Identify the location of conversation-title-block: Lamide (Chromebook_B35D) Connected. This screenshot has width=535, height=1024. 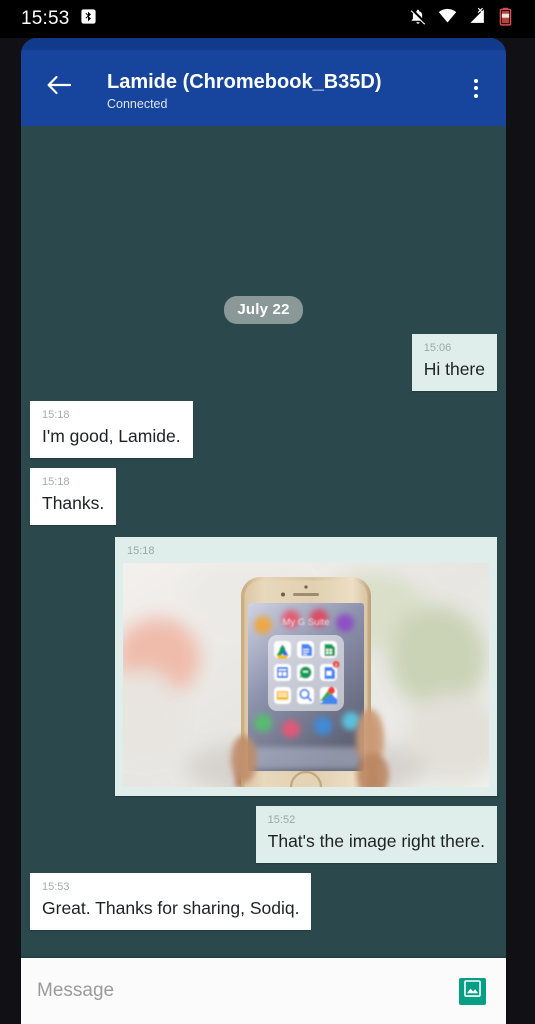
(278, 91).